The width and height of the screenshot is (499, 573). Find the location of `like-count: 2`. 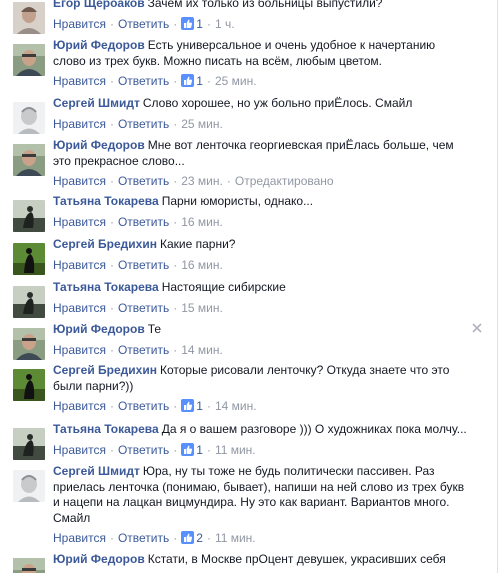

like-count: 2 is located at coordinates (192, 538).